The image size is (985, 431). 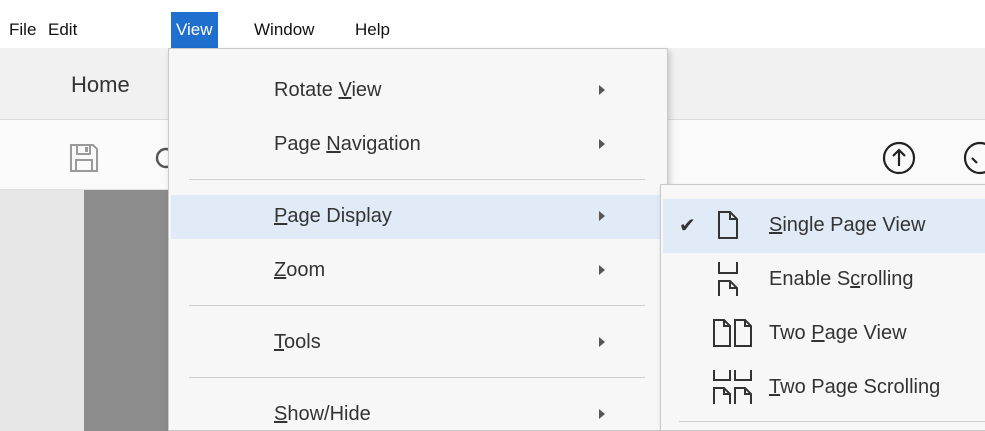 What do you see at coordinates (372, 30) in the screenshot?
I see `menu-help: Help` at bounding box center [372, 30].